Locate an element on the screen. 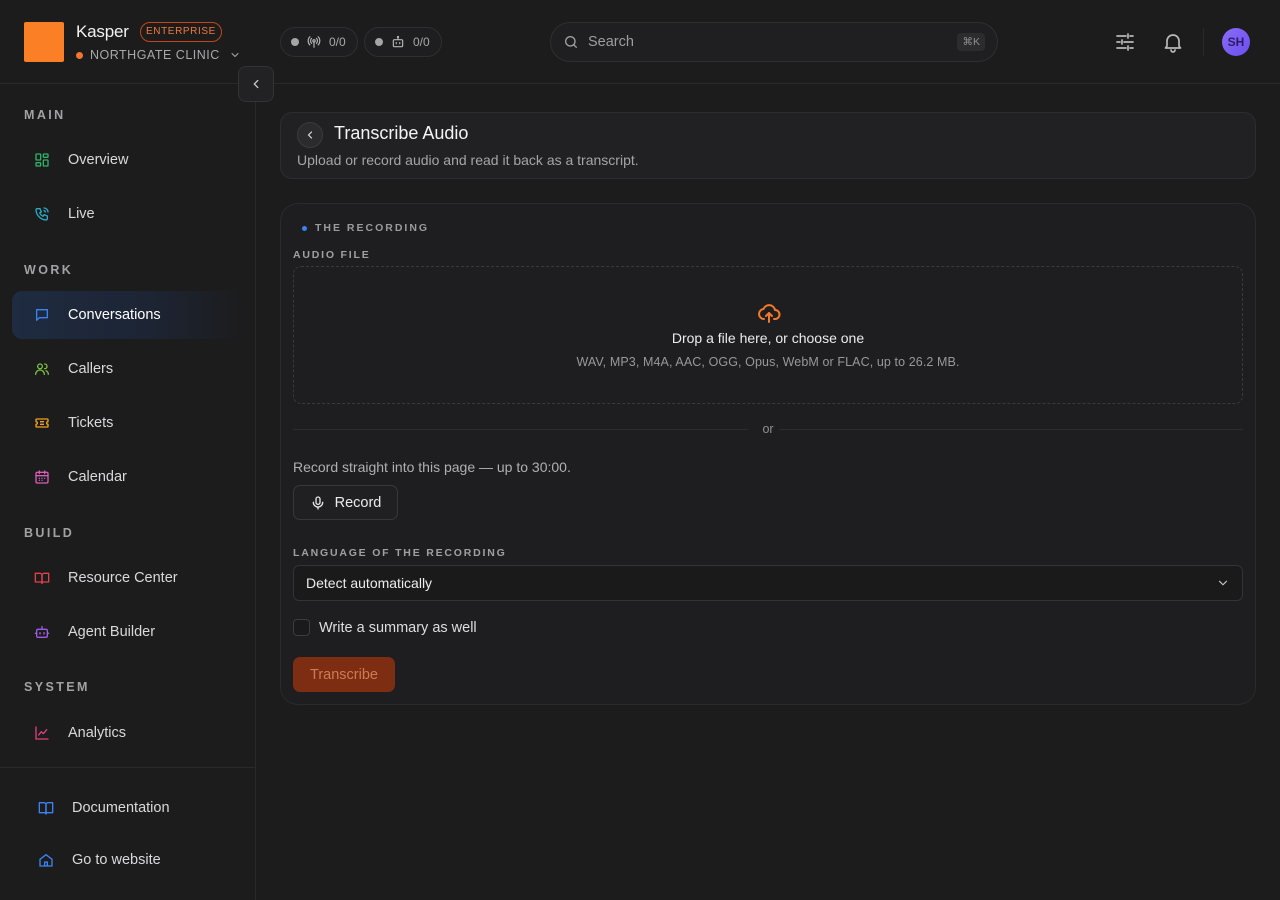  brand-name: Kasper is located at coordinates (102, 31).